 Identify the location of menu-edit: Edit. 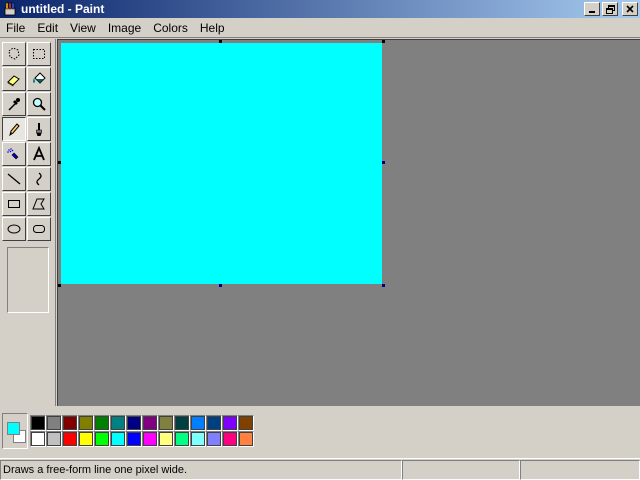
(47, 28).